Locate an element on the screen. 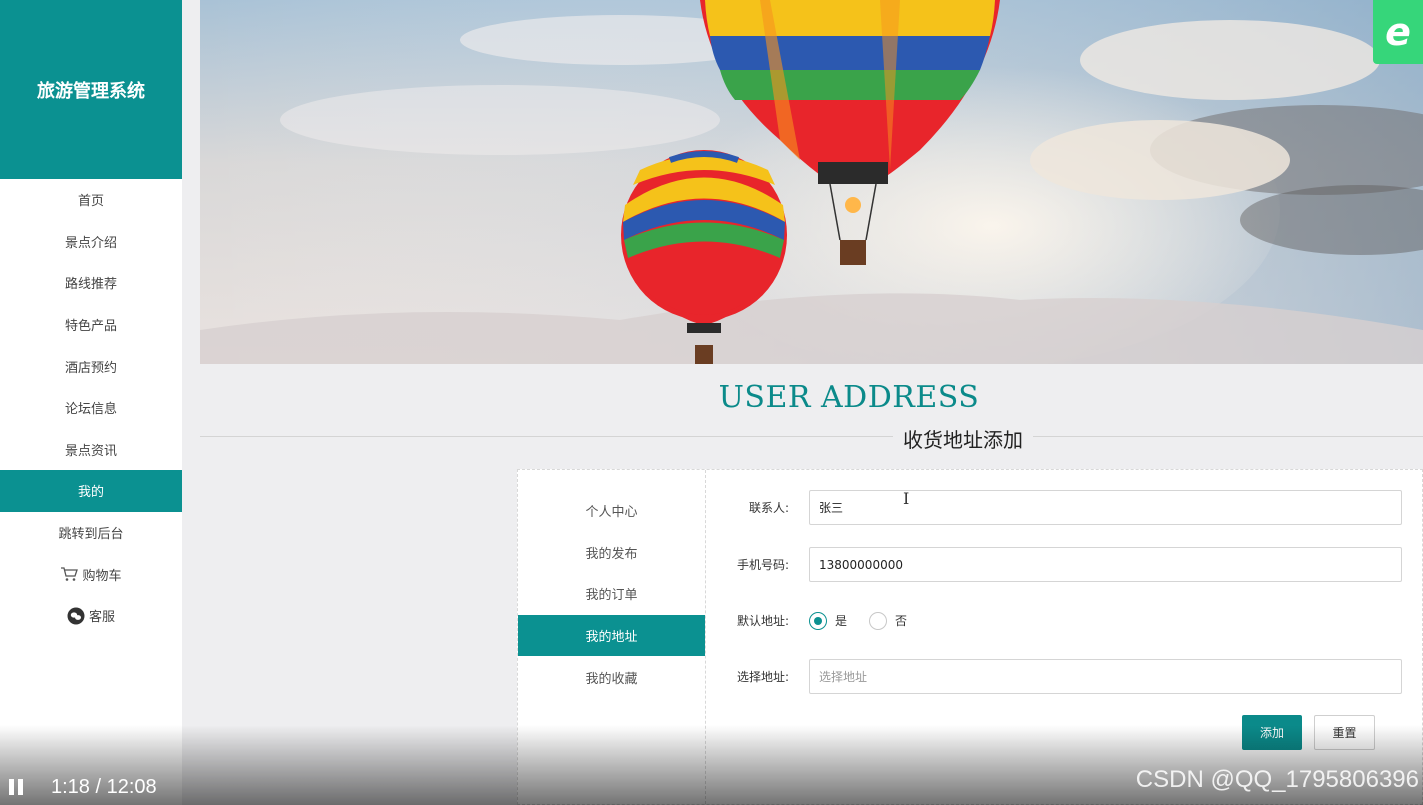 This screenshot has height=805, width=1423. sidebar-item-cart: 购物车 is located at coordinates (91, 574).